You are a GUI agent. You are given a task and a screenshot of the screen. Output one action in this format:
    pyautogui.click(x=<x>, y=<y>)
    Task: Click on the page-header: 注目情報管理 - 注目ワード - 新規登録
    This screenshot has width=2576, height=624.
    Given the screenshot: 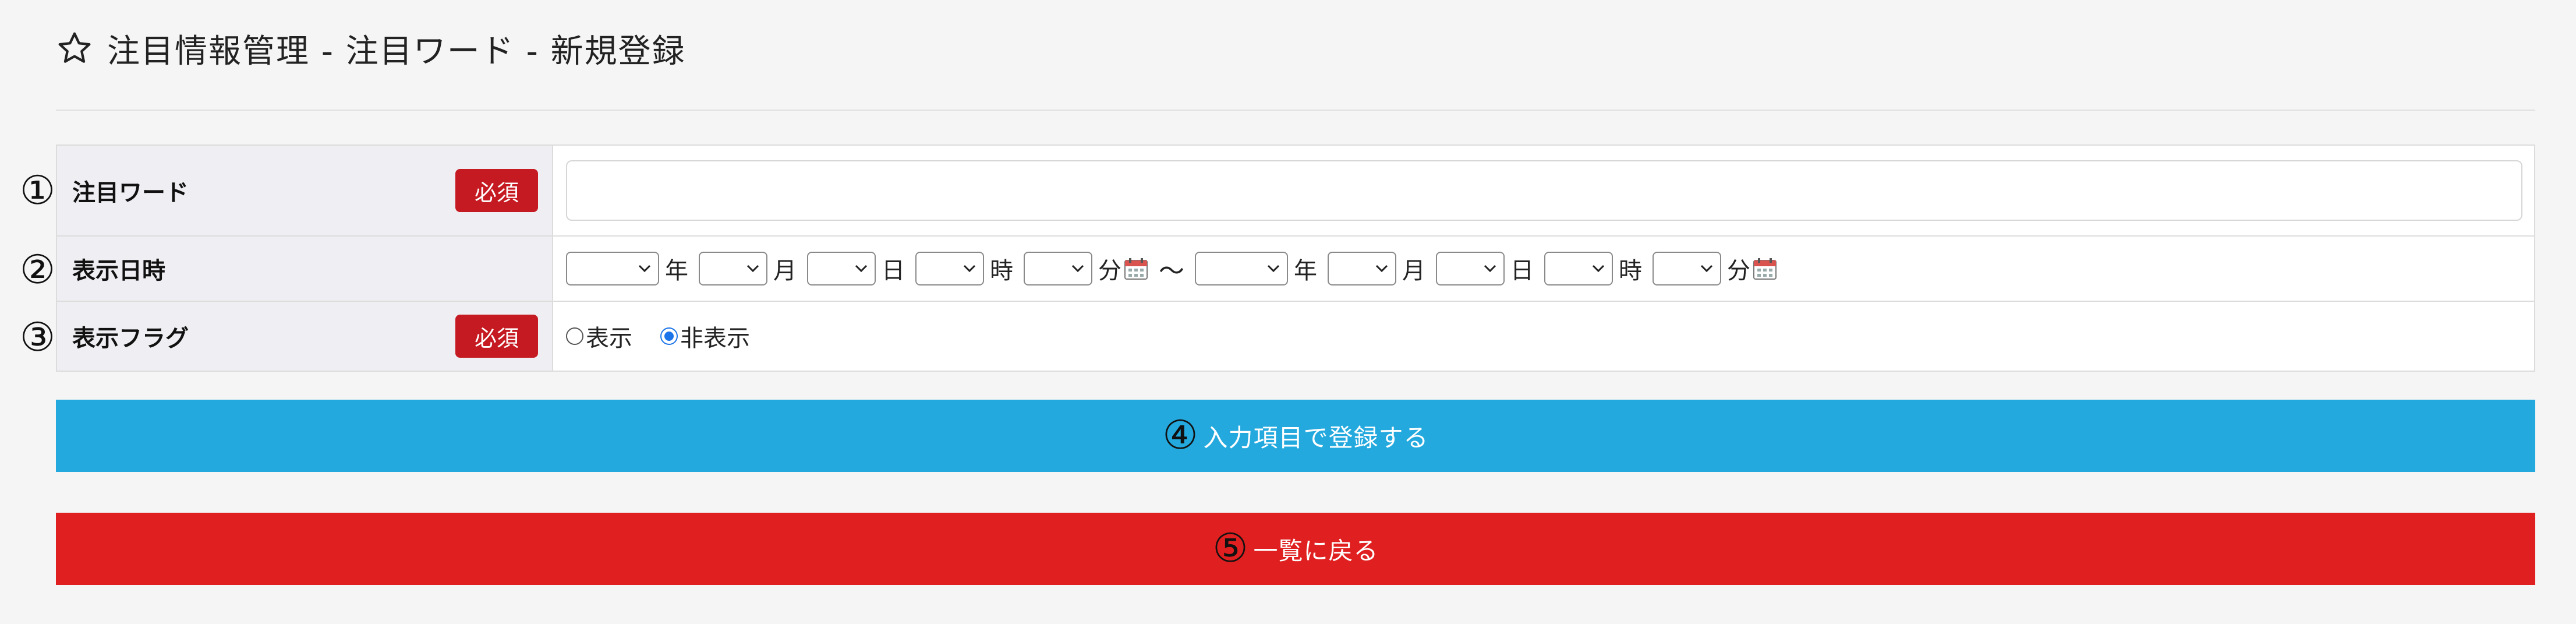 What is the action you would take?
    pyautogui.click(x=371, y=48)
    